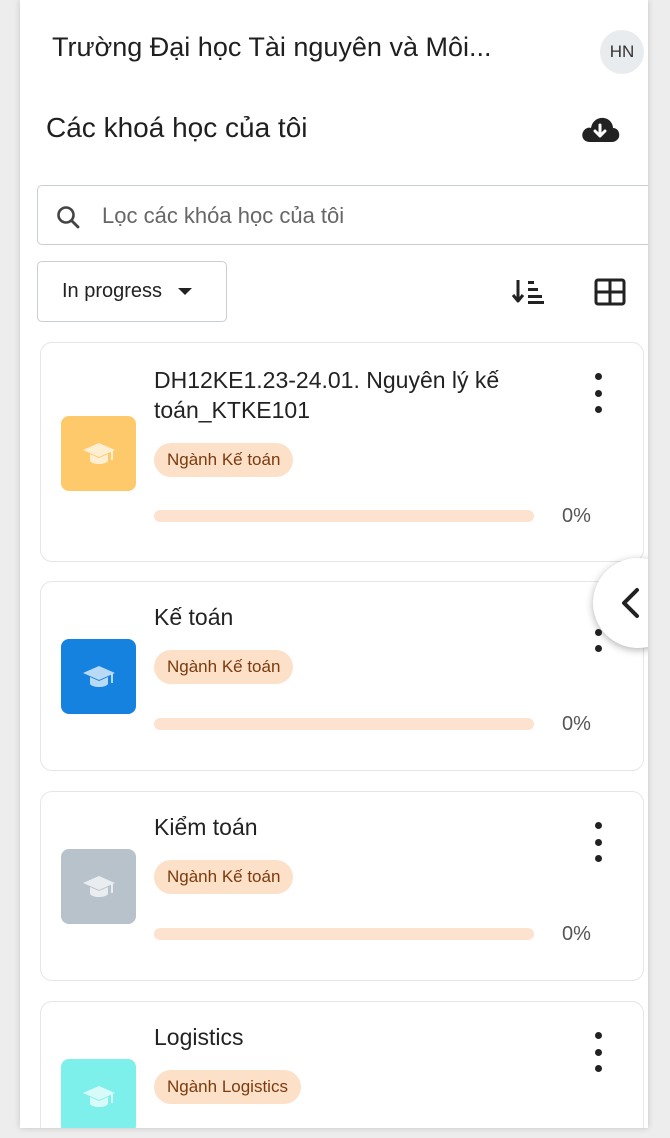 The image size is (670, 1138). Describe the element at coordinates (528, 291) in the screenshot. I see `sort-icon` at that location.